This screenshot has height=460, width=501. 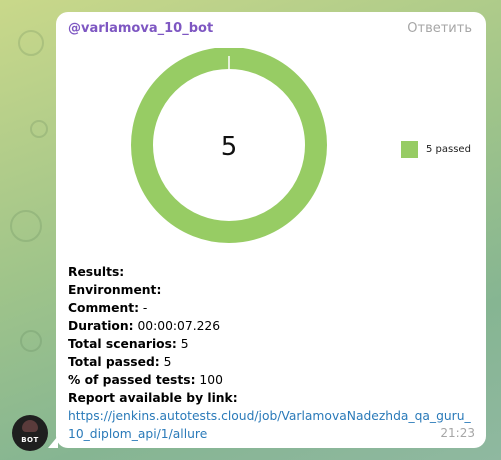 I want to click on total-scenarios-label: Total scenarios:, so click(x=122, y=344).